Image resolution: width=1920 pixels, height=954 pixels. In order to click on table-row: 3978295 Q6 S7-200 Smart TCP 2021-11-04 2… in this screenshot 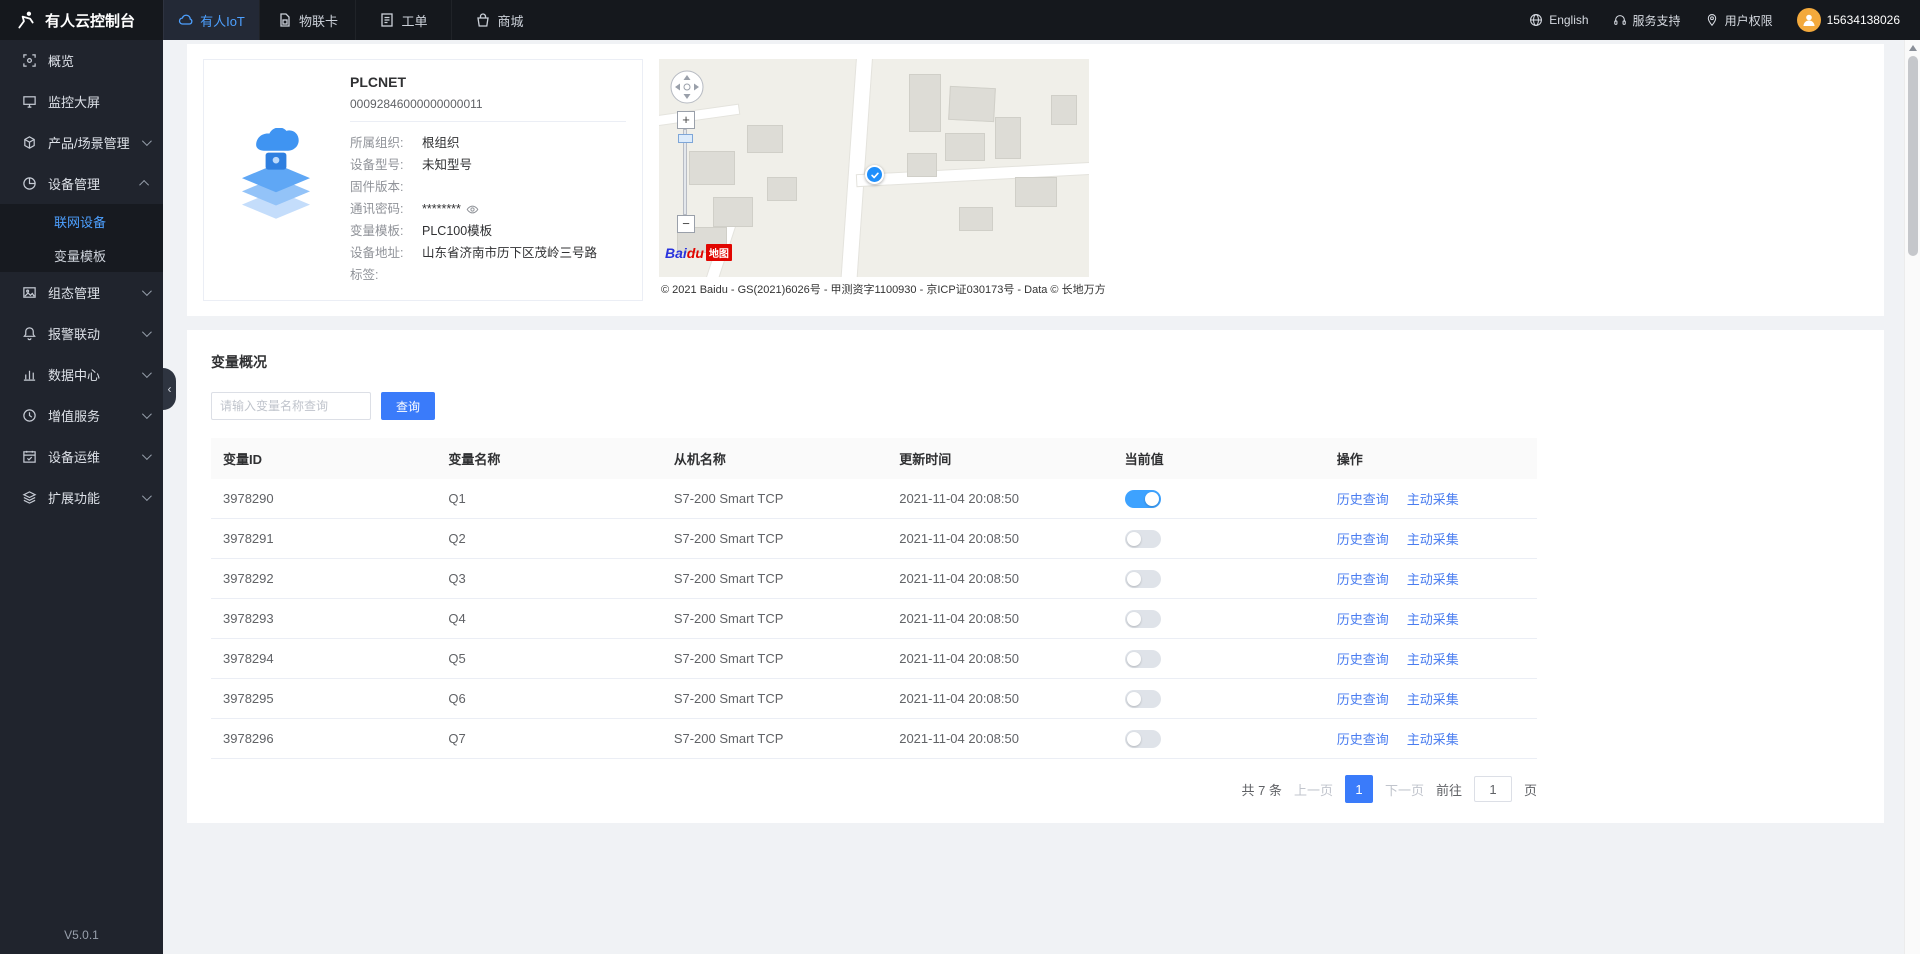, I will do `click(874, 698)`.